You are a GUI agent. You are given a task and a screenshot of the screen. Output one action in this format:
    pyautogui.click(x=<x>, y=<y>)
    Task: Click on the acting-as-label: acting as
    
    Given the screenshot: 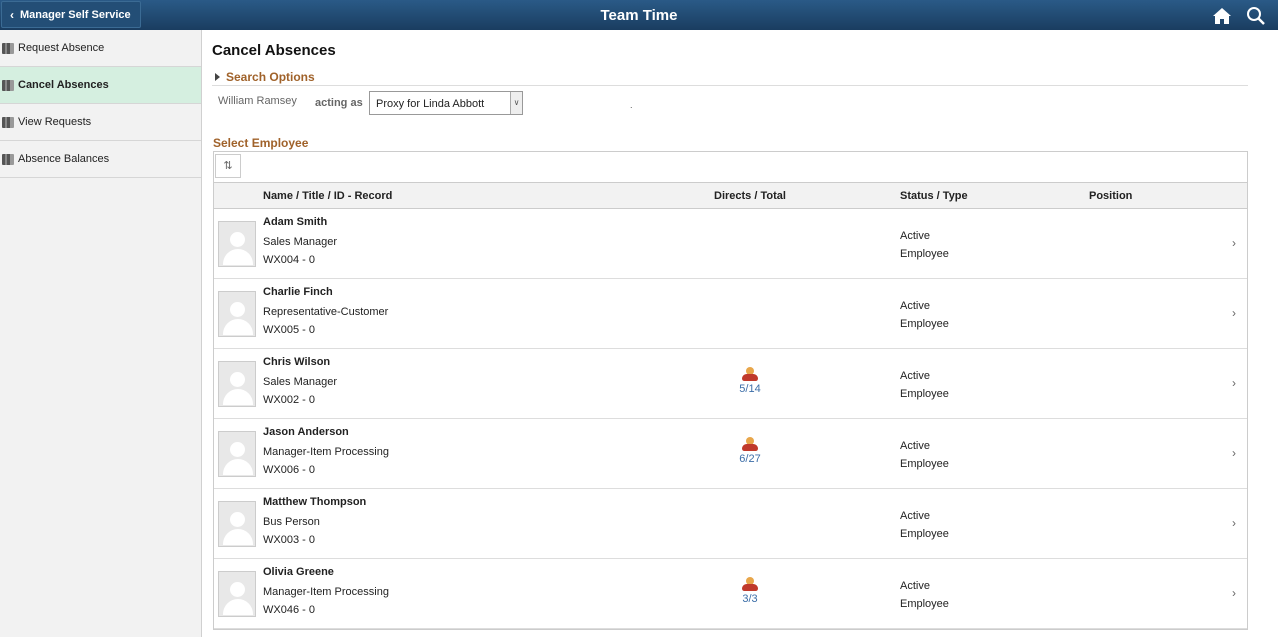 What is the action you would take?
    pyautogui.click(x=339, y=103)
    